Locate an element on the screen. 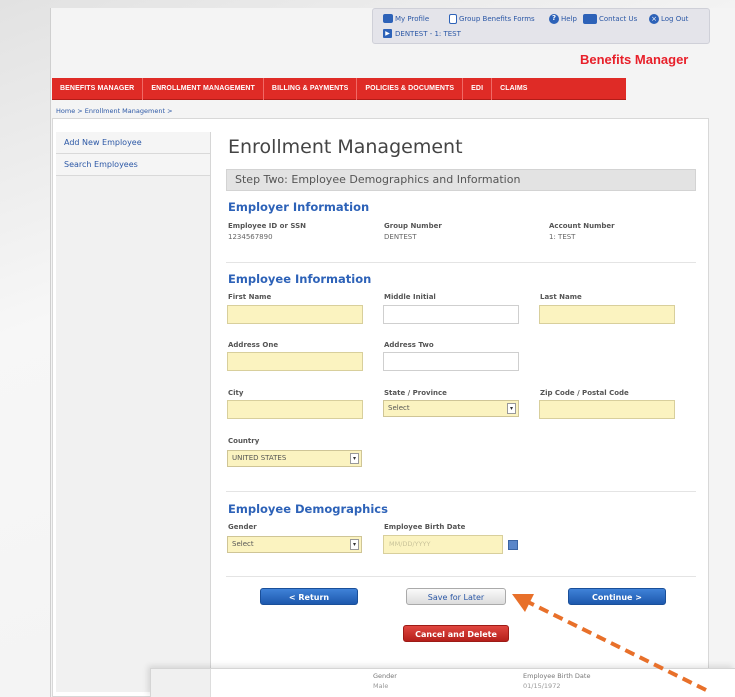  breadcrumb: Home > Enrollment Management > is located at coordinates (114, 111).